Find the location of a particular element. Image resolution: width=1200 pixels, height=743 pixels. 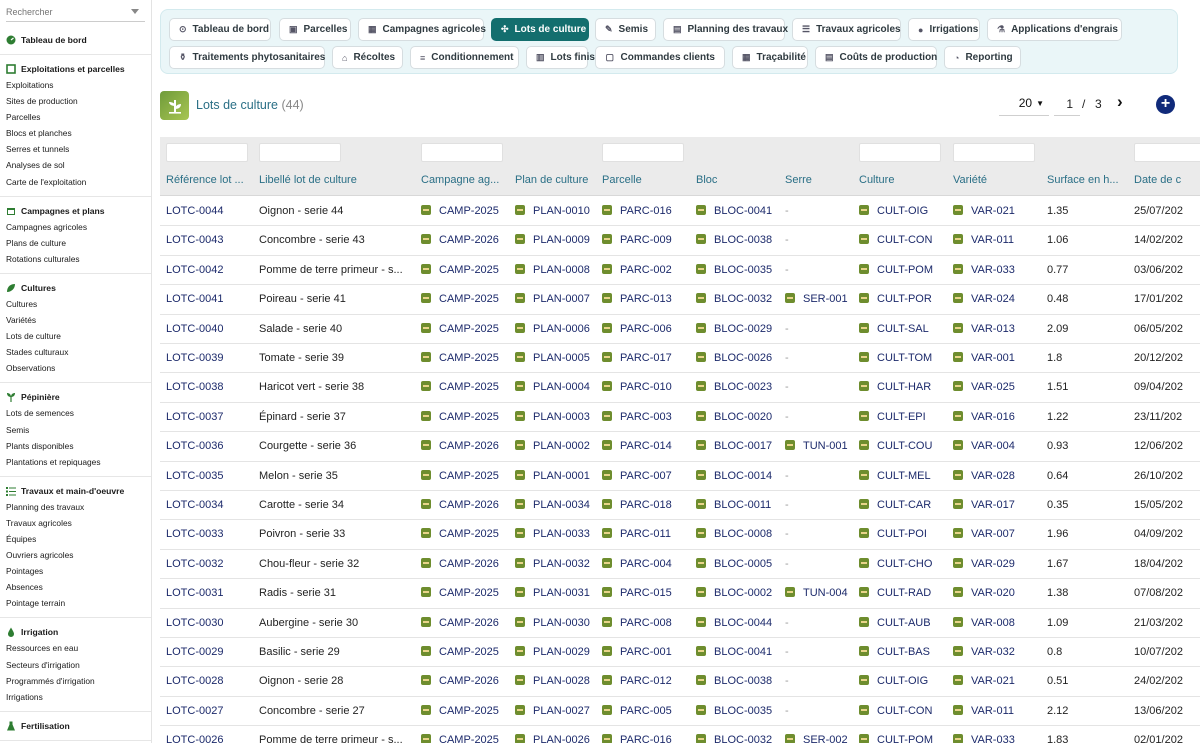

nav-group-header: Tableau de bord is located at coordinates (75, 40).